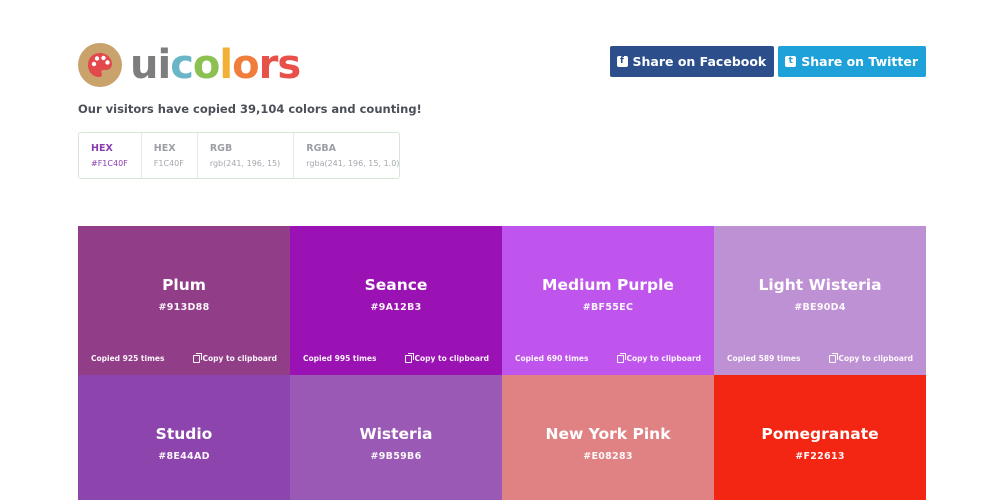 Image resolution: width=1000 pixels, height=500 pixels. I want to click on color-hex: #BE90D4, so click(820, 307).